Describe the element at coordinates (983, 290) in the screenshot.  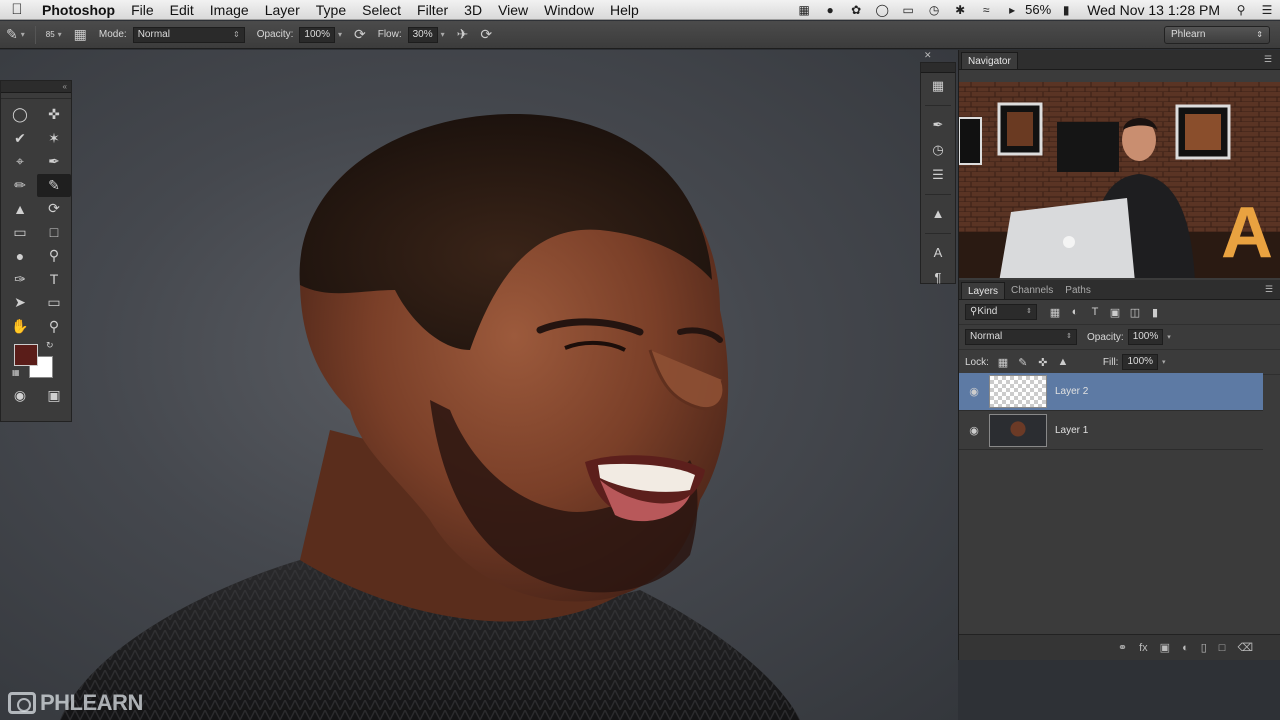
I see `tab-layers: Layers` at that location.